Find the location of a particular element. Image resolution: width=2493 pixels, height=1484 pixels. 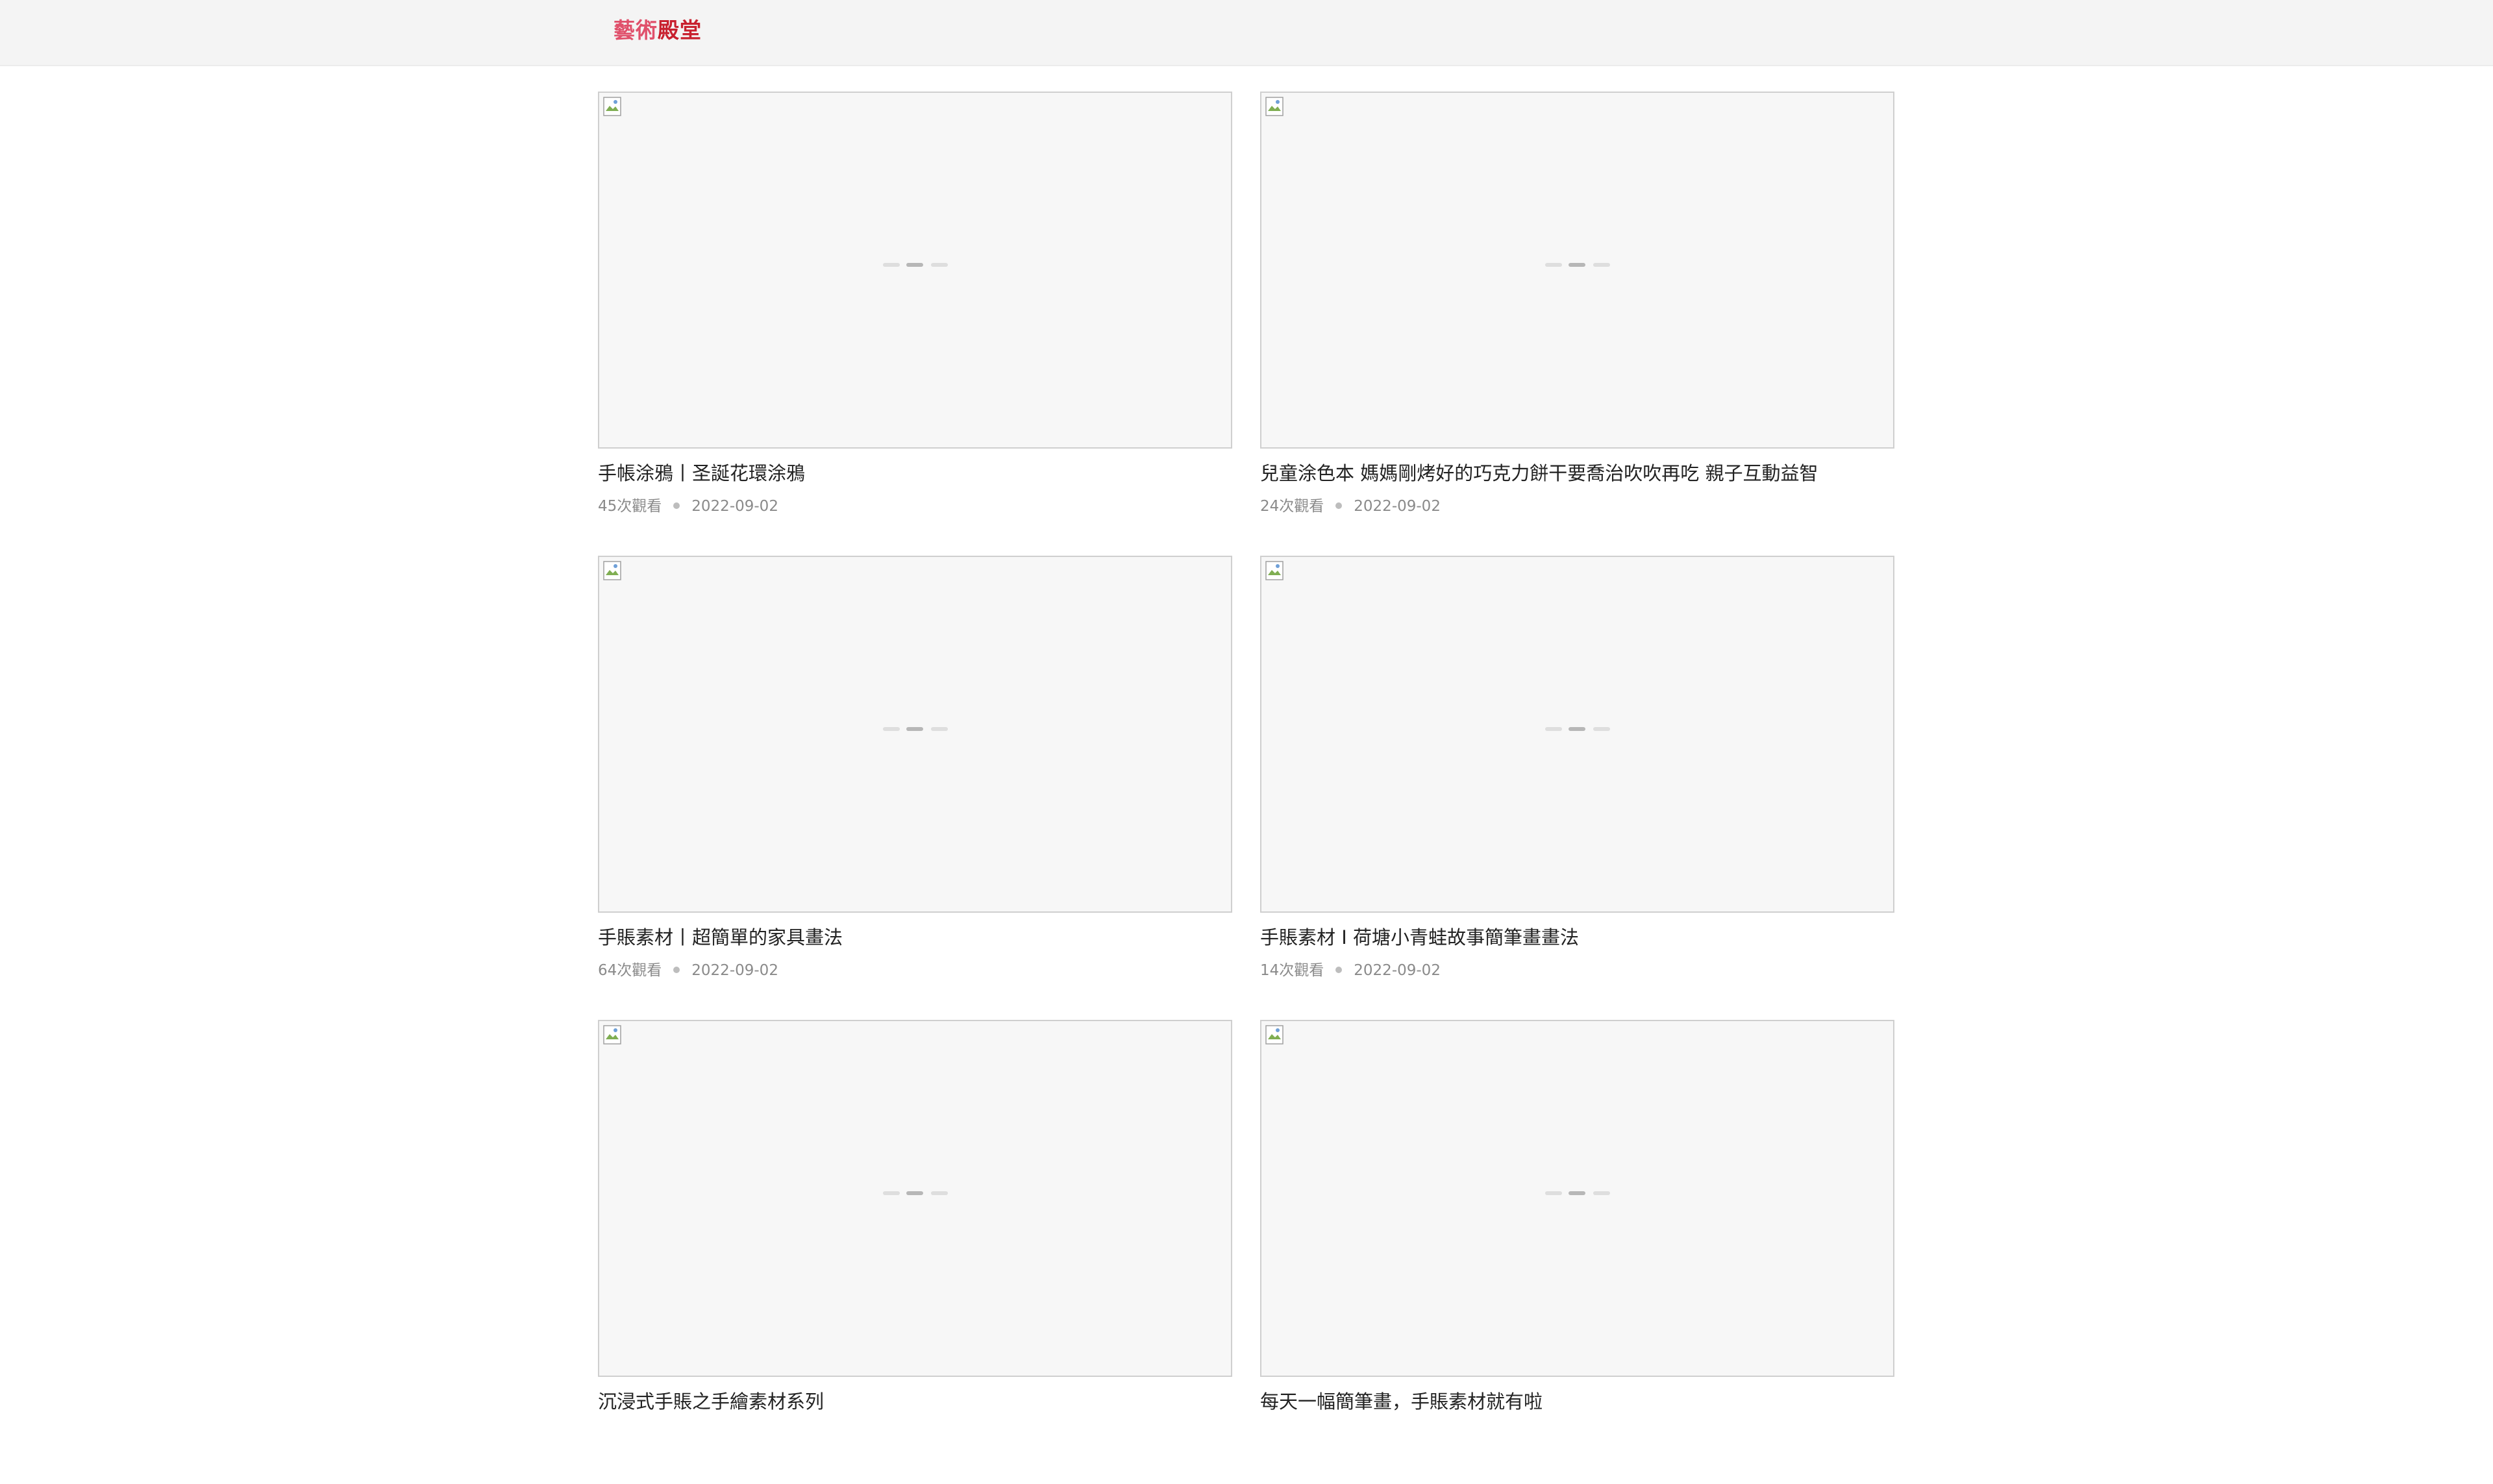

video-card: 每天一幅簡筆畫，手賬素材就有啦 is located at coordinates (1577, 1252).